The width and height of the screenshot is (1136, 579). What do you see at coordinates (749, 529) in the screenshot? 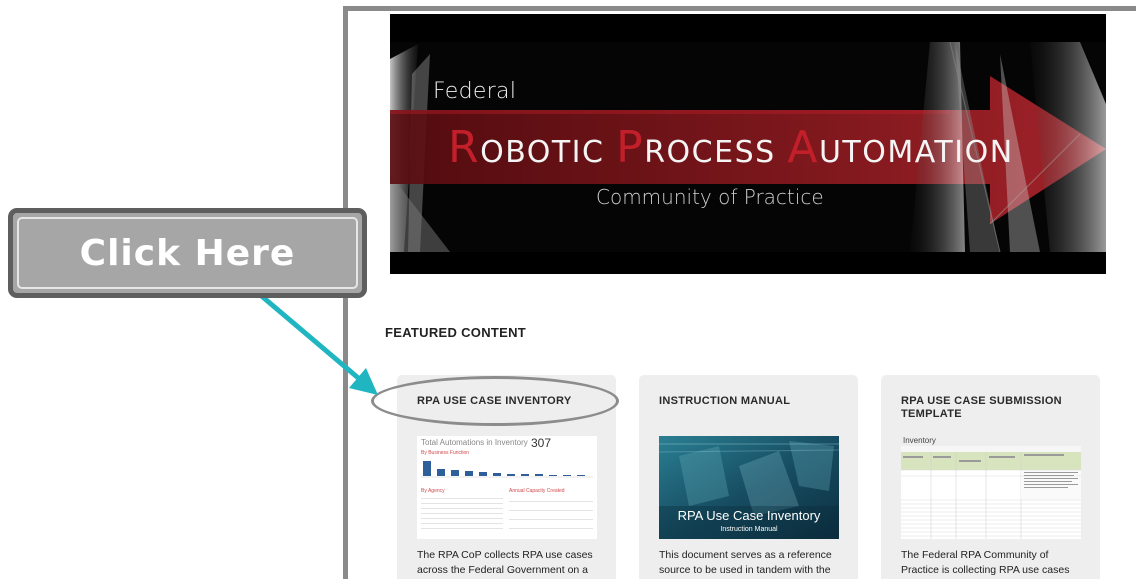
I see `manual-cover-subtitle: Instruction Manual` at bounding box center [749, 529].